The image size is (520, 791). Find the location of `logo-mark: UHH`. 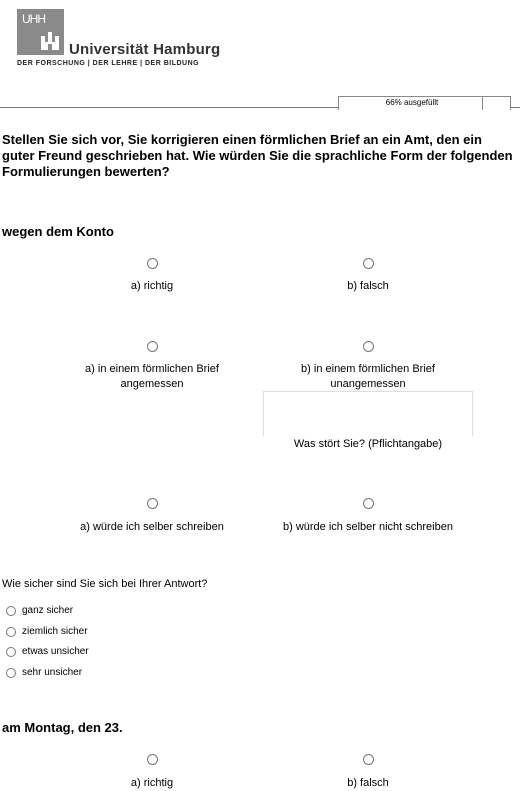

logo-mark: UHH is located at coordinates (34, 19).